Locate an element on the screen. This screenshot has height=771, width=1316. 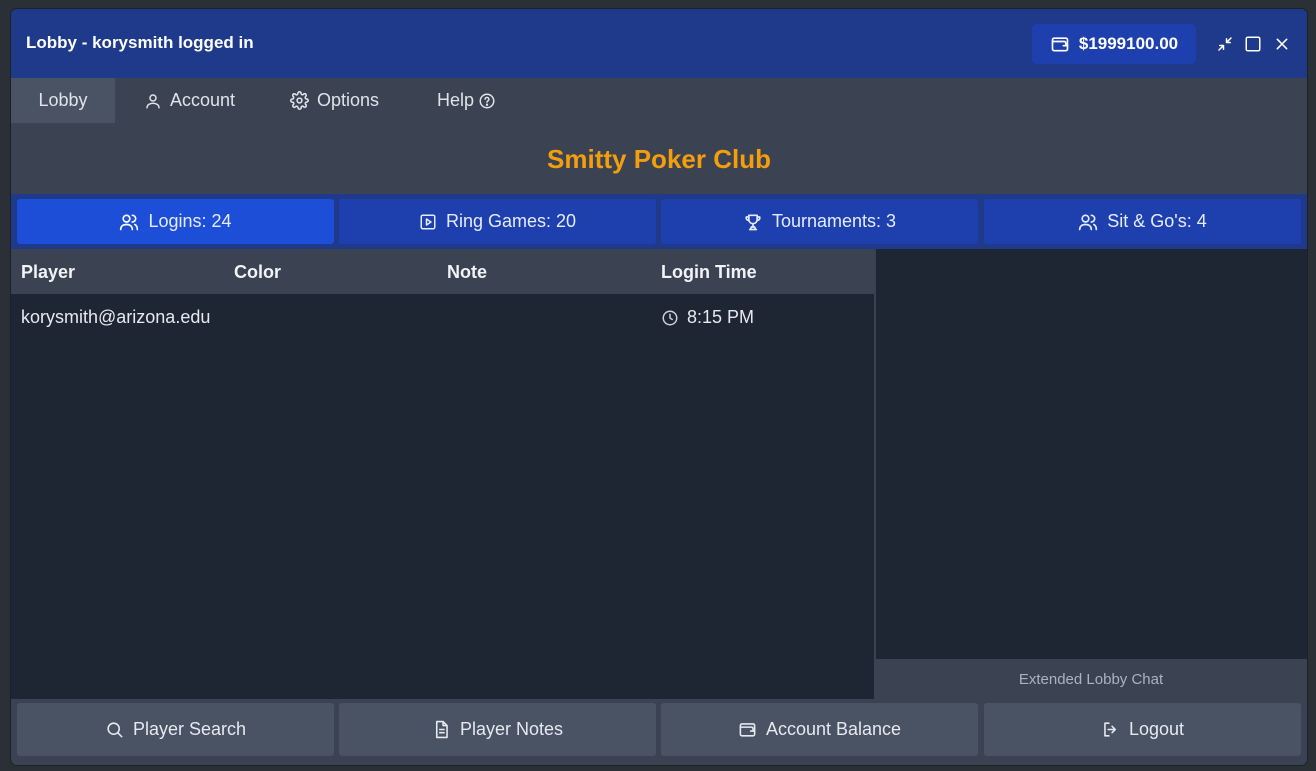
tab-logins-label: Logins: 24 is located at coordinates (190, 221).